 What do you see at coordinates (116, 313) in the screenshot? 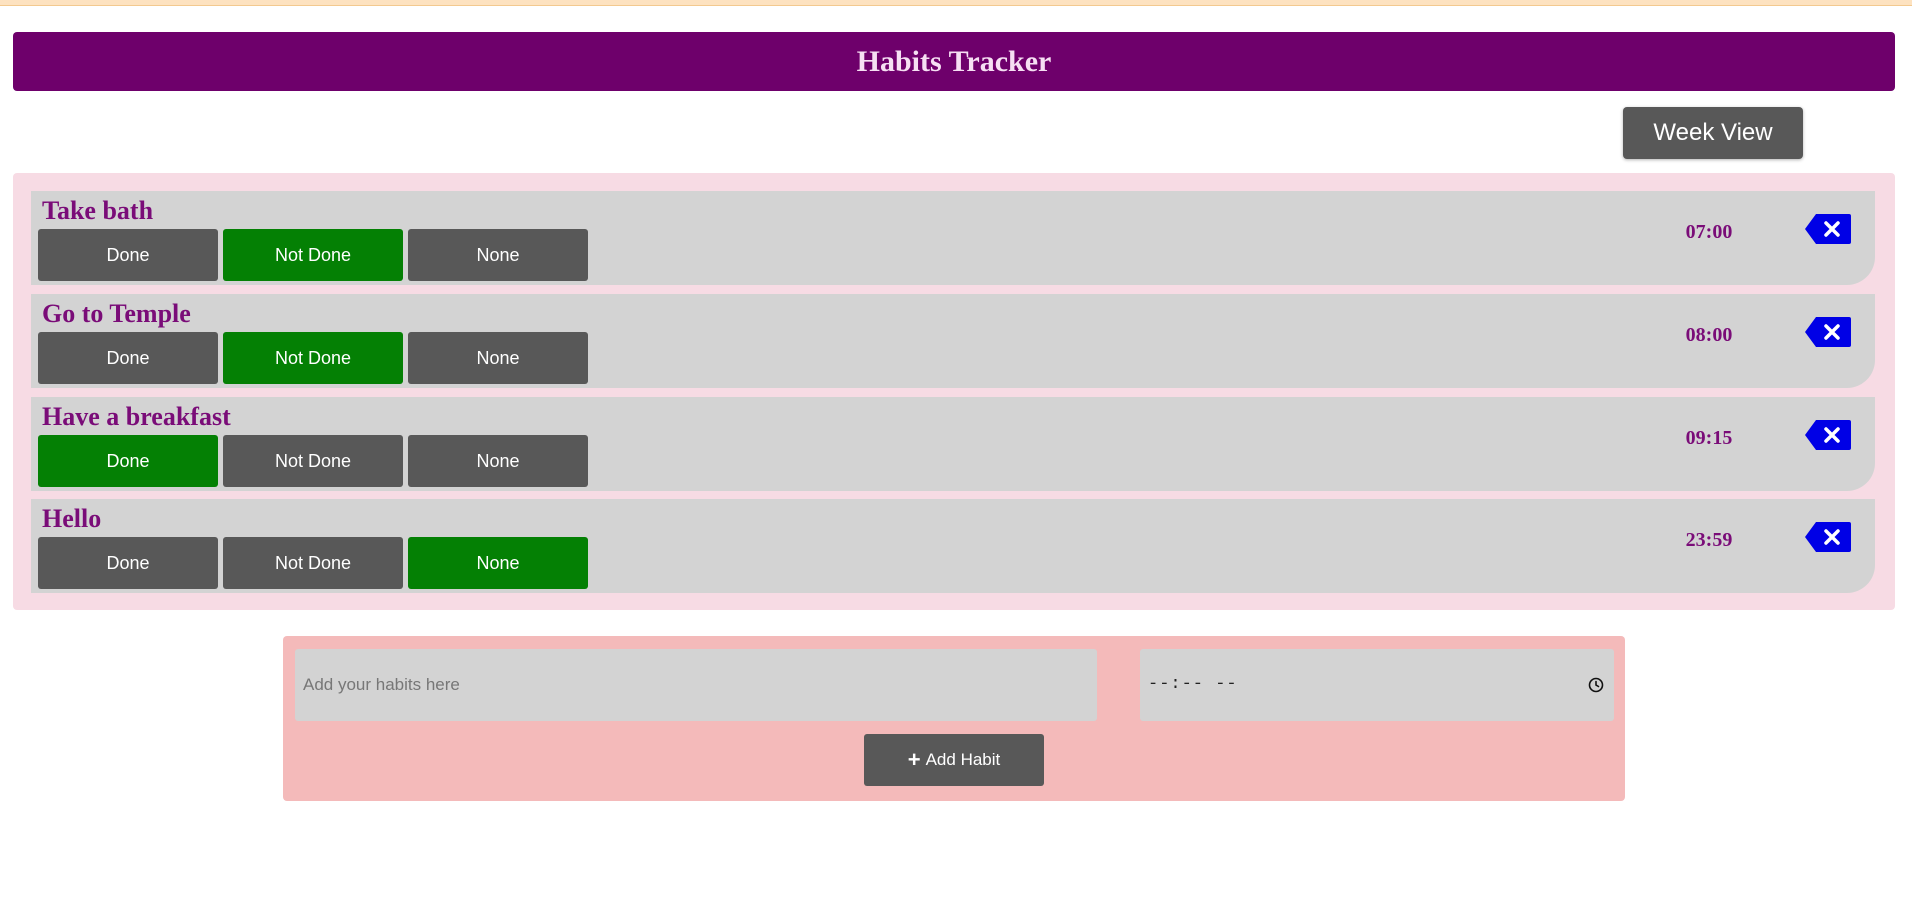
I see `habit-name: Go to Temple` at bounding box center [116, 313].